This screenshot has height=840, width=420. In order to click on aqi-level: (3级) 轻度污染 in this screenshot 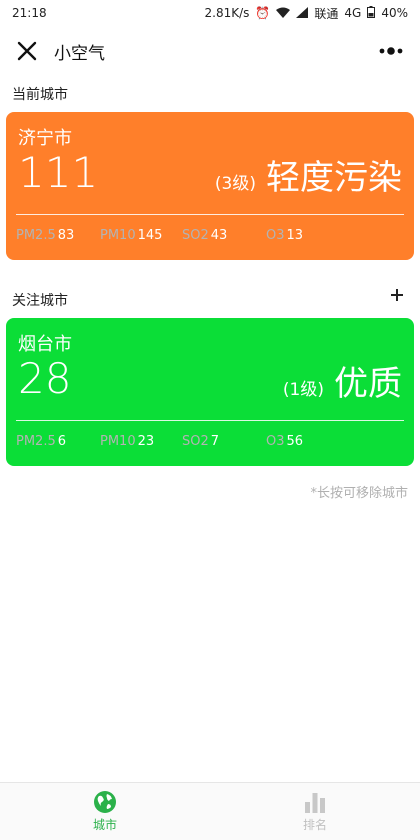, I will do `click(308, 174)`.